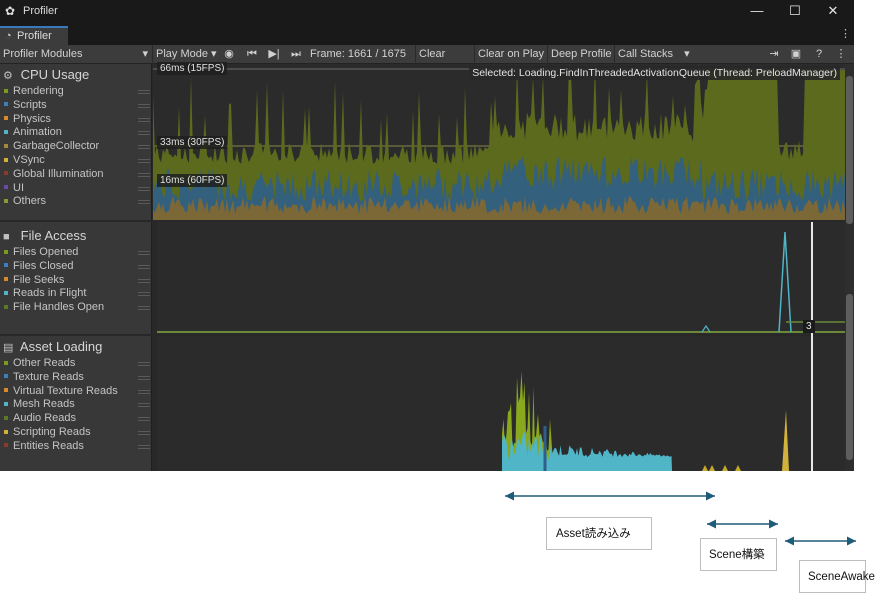 The height and width of the screenshot is (593, 894). I want to click on scene-awake-annotation: SceneAwake, so click(837, 576).